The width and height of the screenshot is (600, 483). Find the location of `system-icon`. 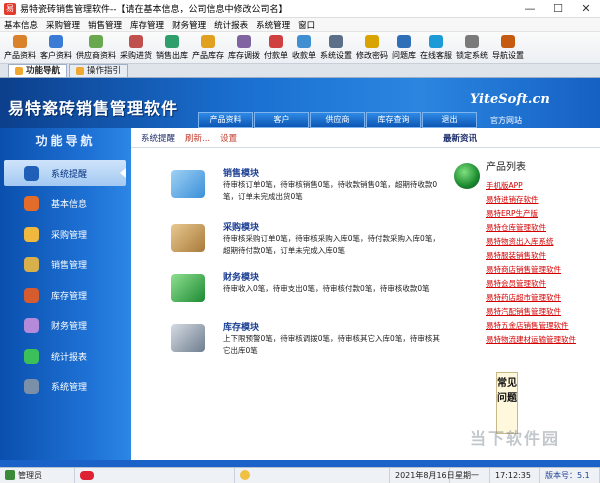

system-icon is located at coordinates (31, 386).